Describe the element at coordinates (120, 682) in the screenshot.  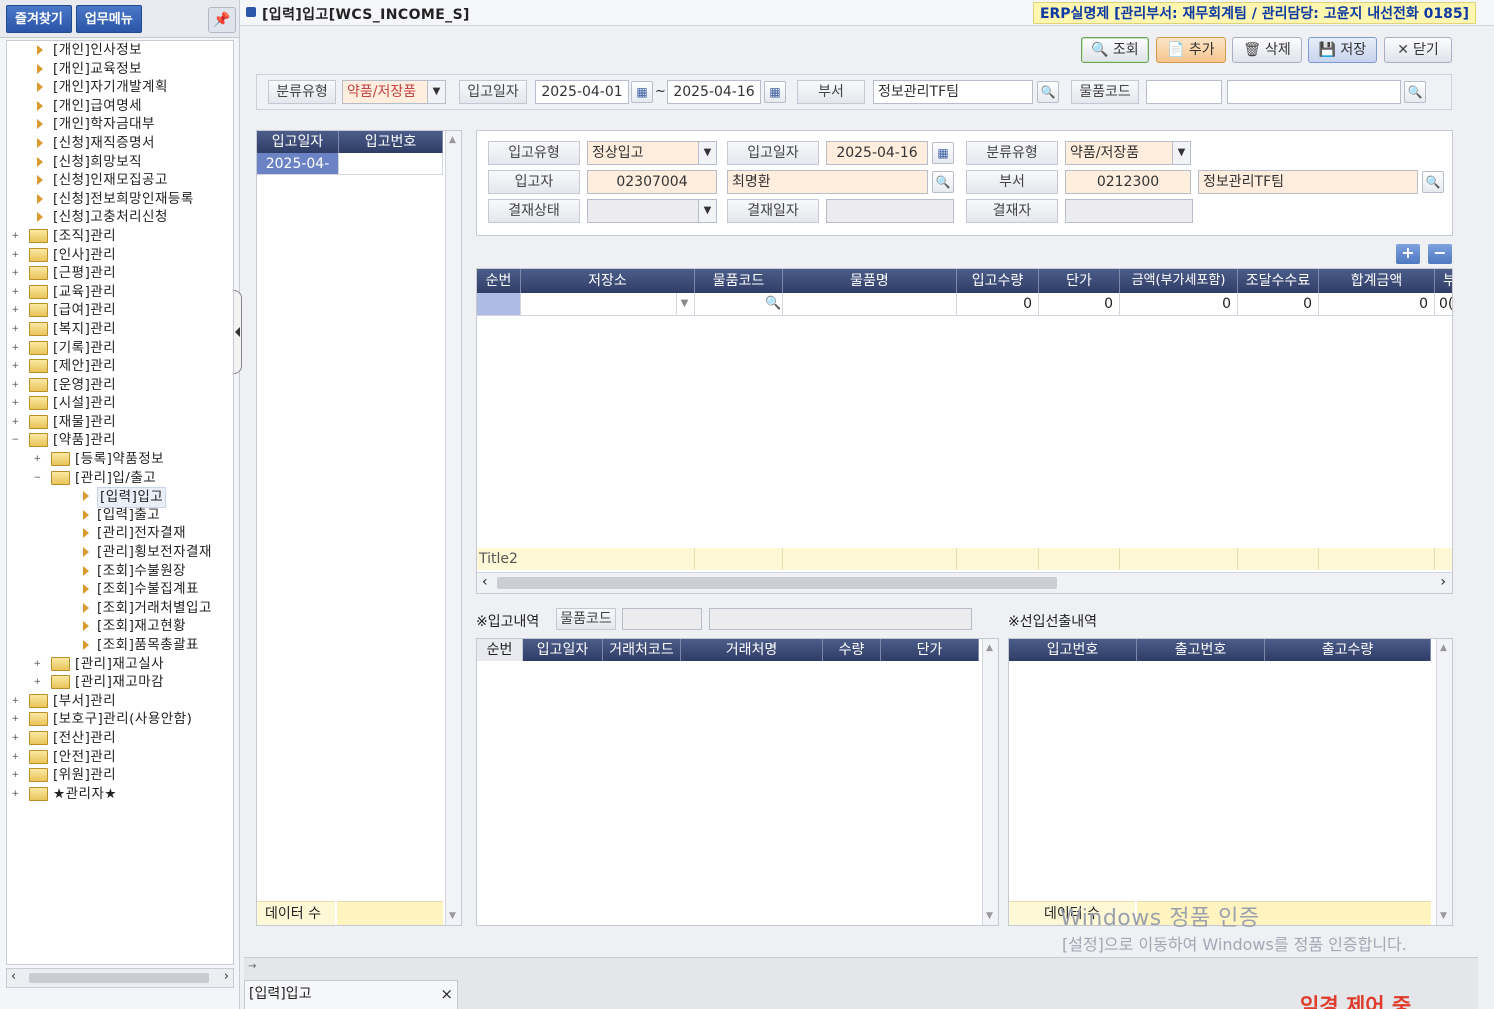
I see `tree-item: + [관리]재고마감` at that location.